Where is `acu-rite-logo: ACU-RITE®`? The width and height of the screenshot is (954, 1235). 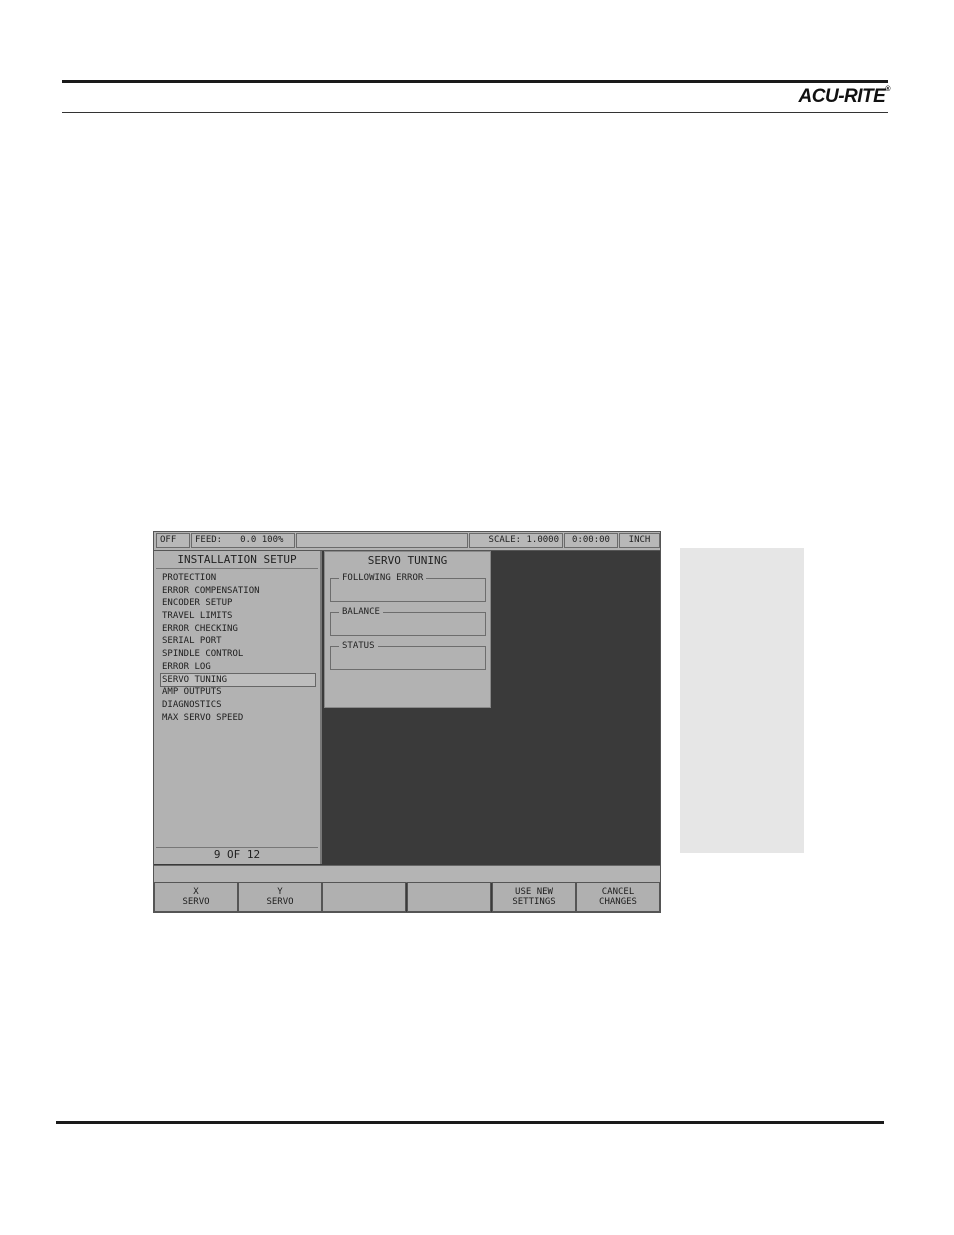 acu-rite-logo: ACU-RITE® is located at coordinates (844, 96).